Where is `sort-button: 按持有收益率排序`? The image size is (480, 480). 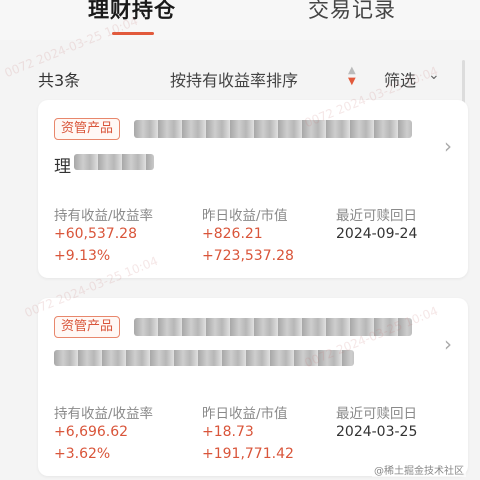 sort-button: 按持有收益率排序 is located at coordinates (234, 79).